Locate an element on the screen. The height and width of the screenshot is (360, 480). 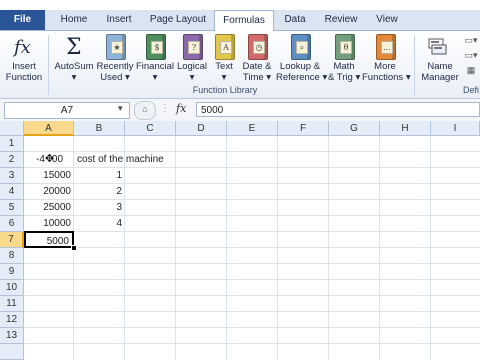
tab-home: Home is located at coordinates (74, 20).